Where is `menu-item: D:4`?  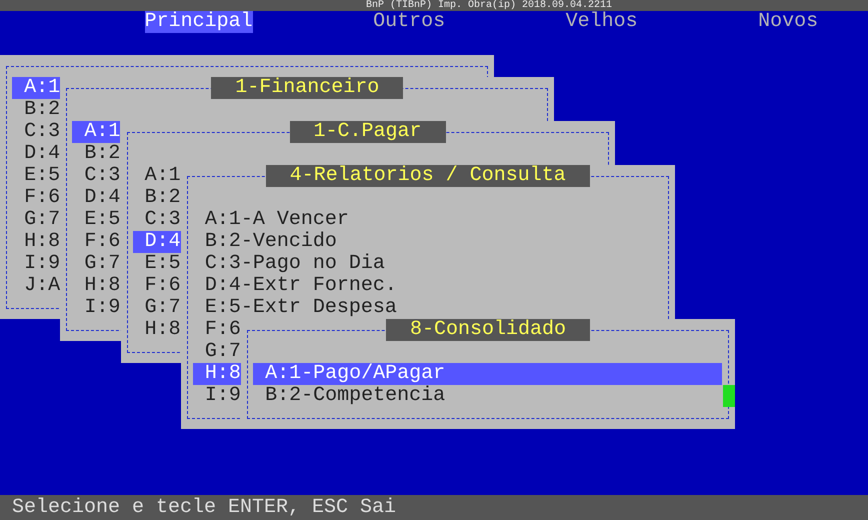 menu-item: D:4 is located at coordinates (156, 242).